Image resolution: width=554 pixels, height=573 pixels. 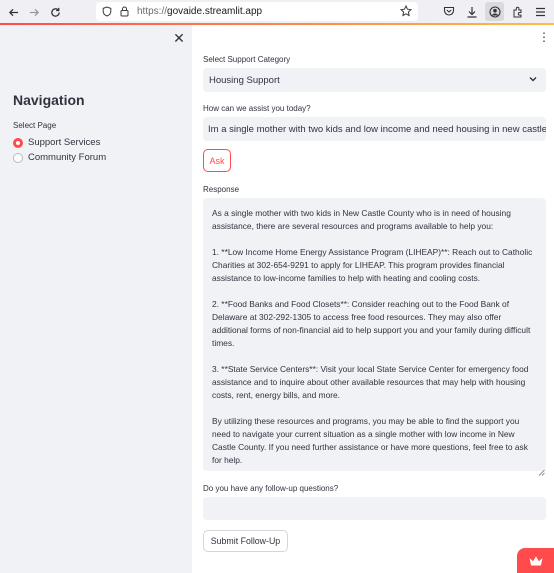 What do you see at coordinates (406, 10) in the screenshot?
I see `bookmark-star-icon` at bounding box center [406, 10].